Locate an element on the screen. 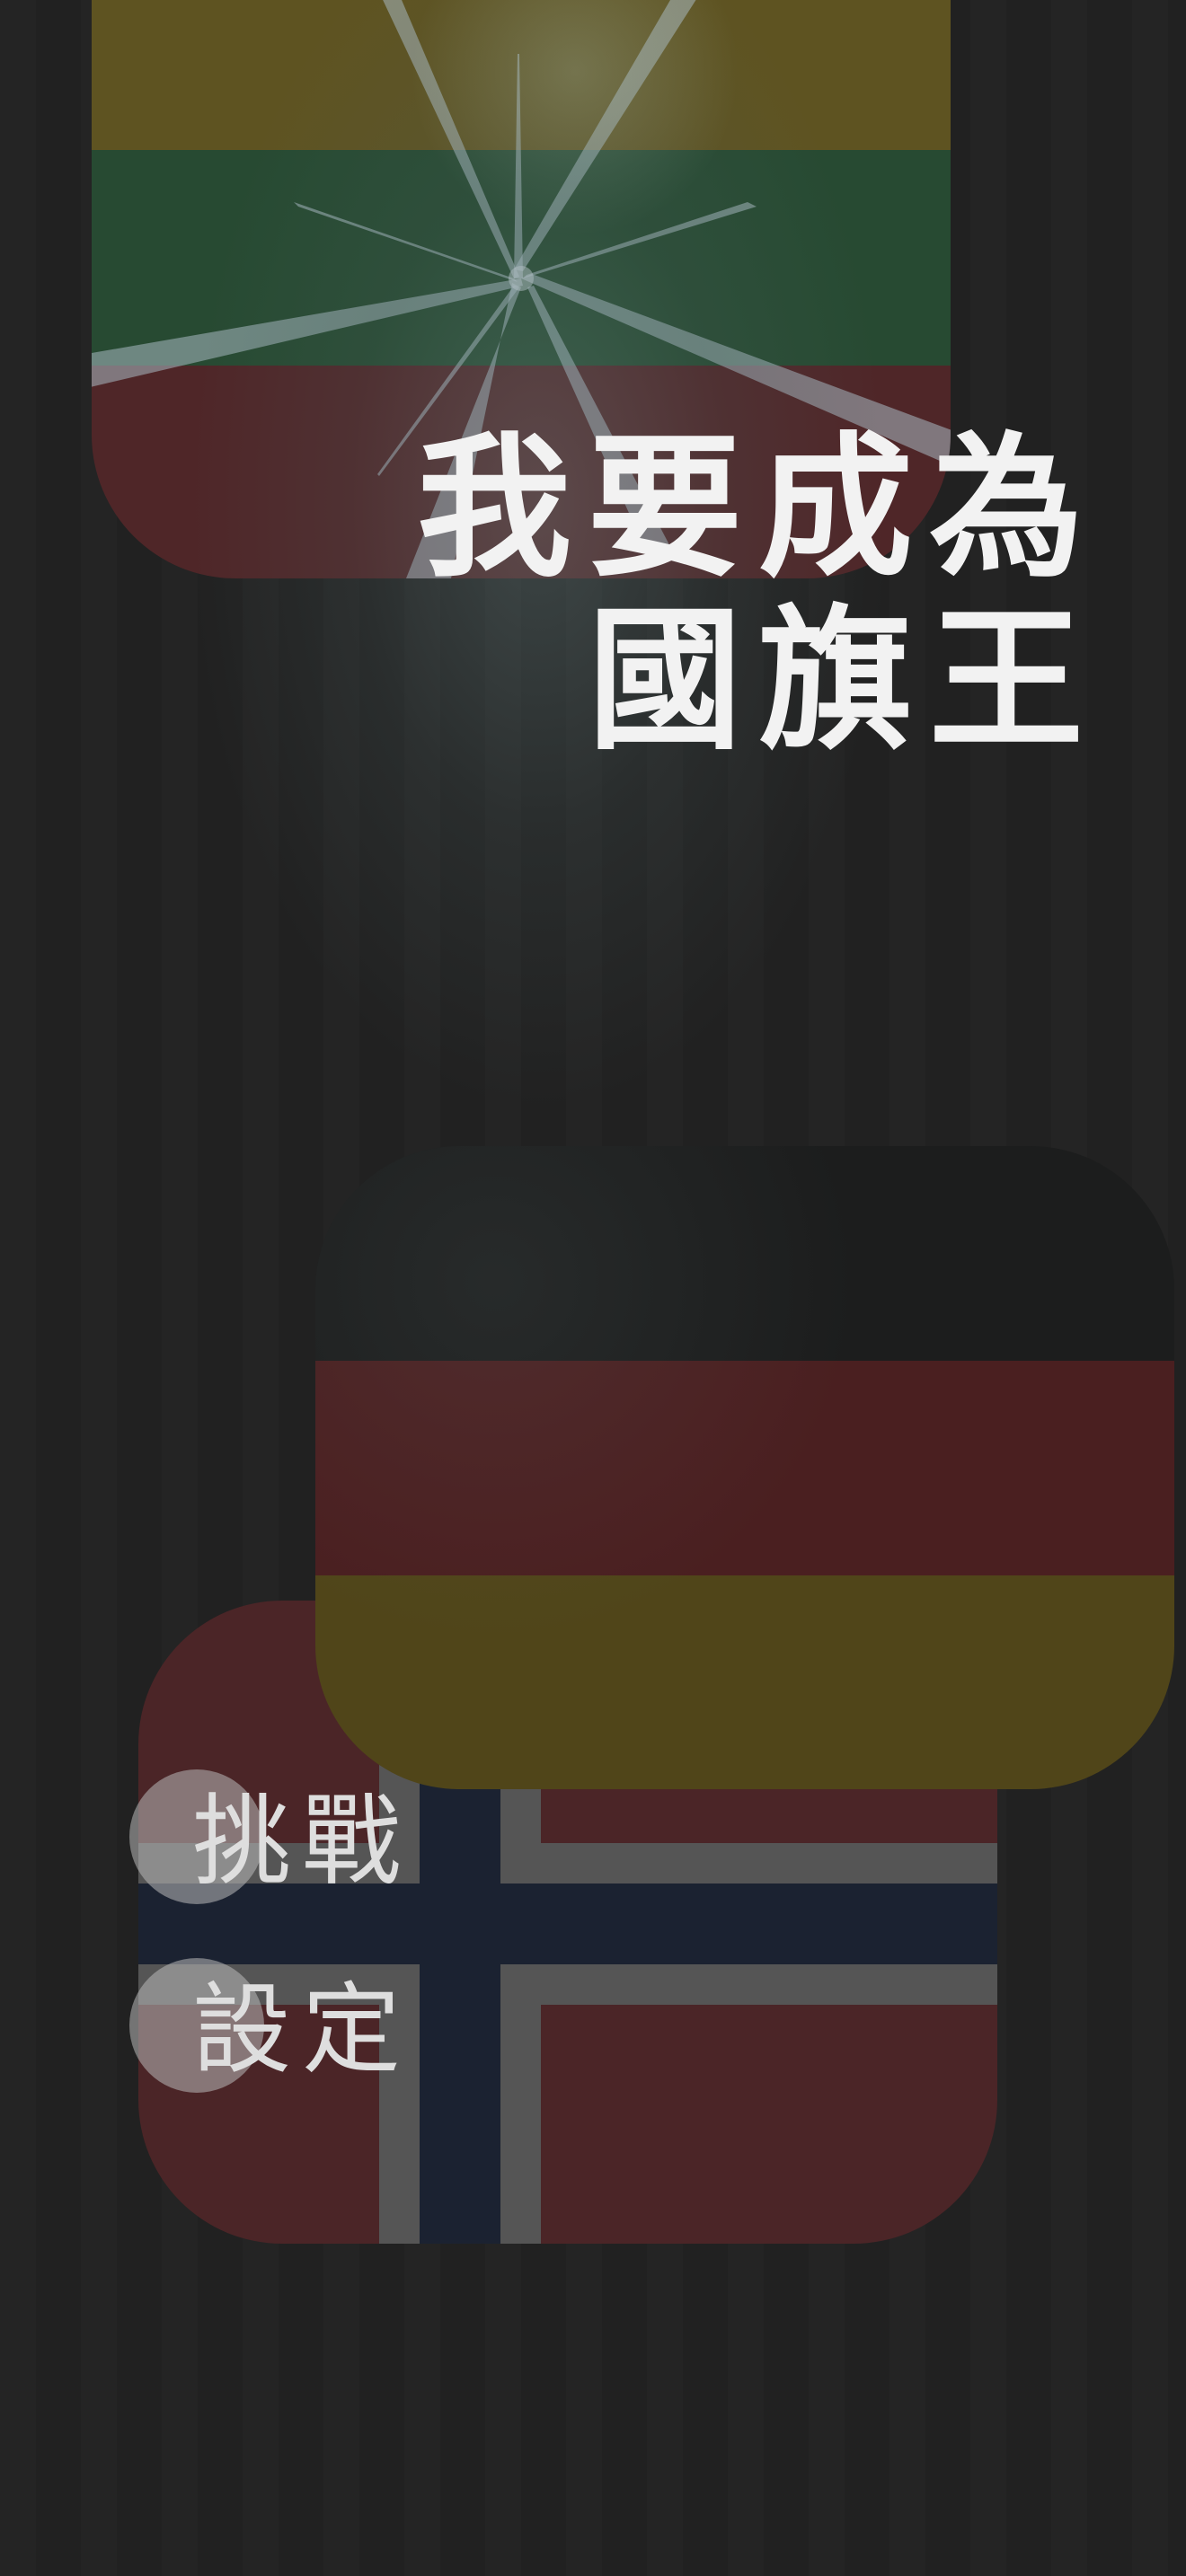 This screenshot has height=2576, width=1186. challenge-label: 挑戰 is located at coordinates (302, 1841).